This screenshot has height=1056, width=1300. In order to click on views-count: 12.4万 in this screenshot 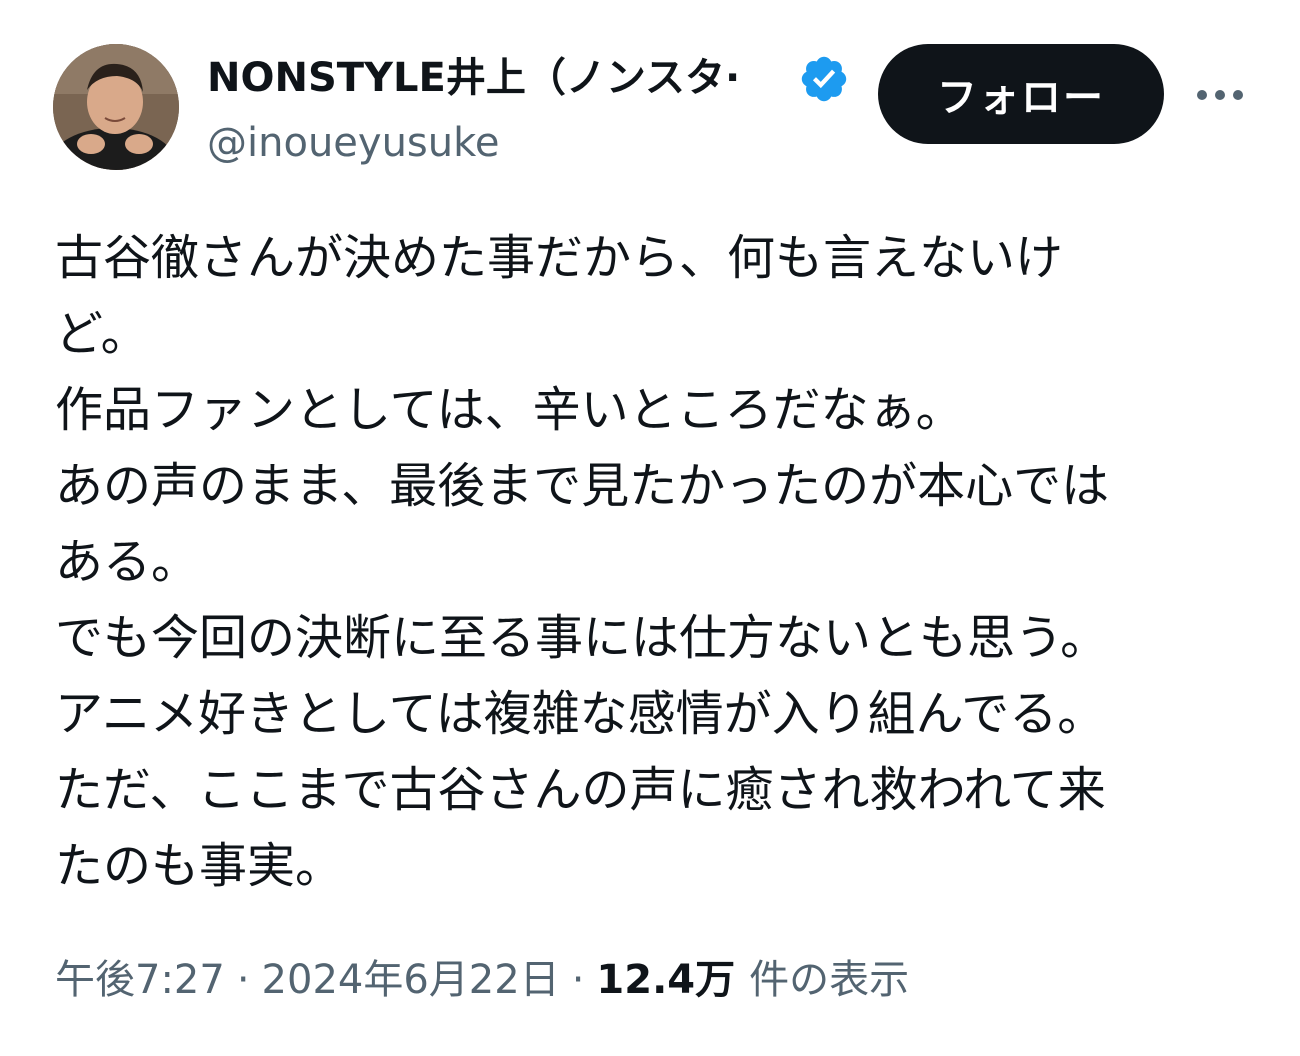, I will do `click(666, 980)`.